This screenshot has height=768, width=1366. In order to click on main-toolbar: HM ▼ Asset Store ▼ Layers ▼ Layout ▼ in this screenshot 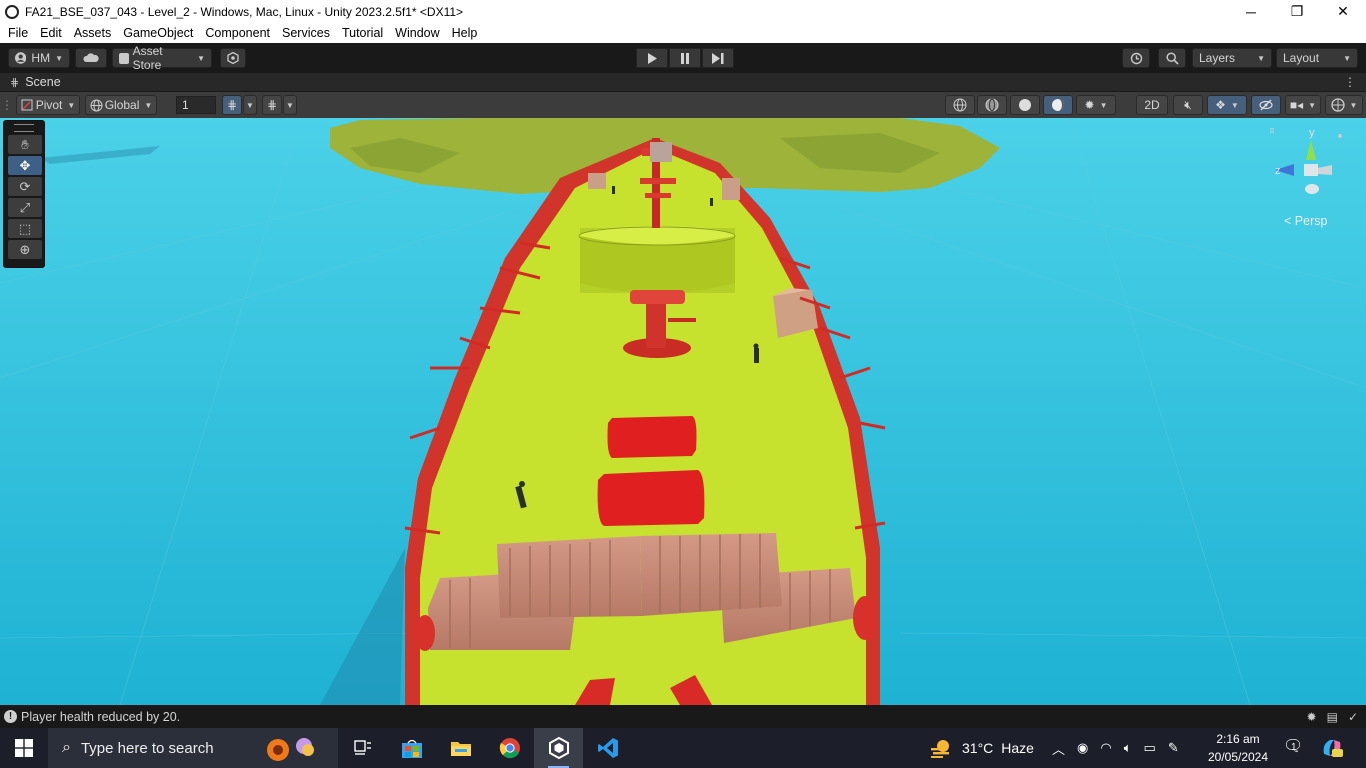, I will do `click(683, 58)`.